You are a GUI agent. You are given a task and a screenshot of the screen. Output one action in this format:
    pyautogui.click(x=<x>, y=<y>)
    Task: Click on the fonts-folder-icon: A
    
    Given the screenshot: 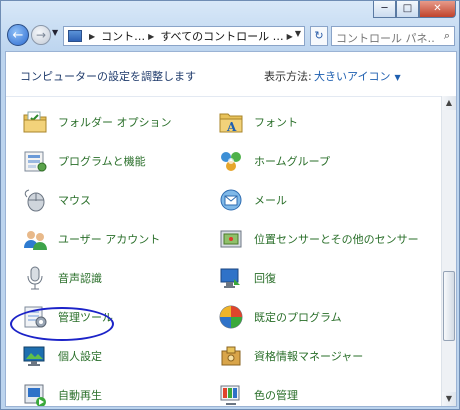 What is the action you would take?
    pyautogui.click(x=231, y=122)
    